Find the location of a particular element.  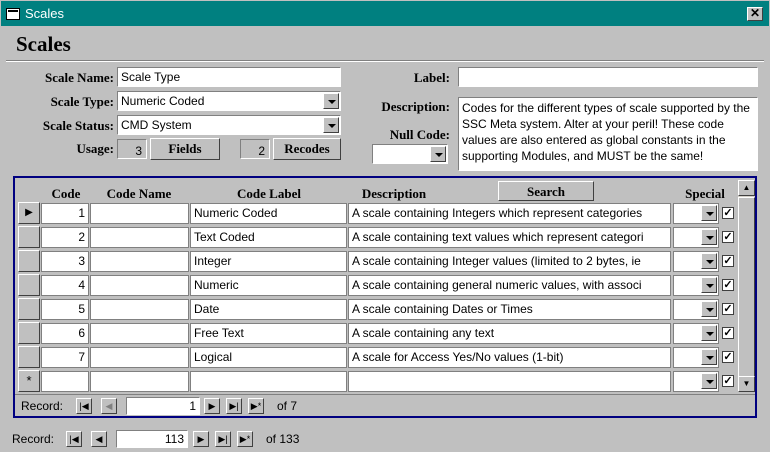

label-input is located at coordinates (608, 77).